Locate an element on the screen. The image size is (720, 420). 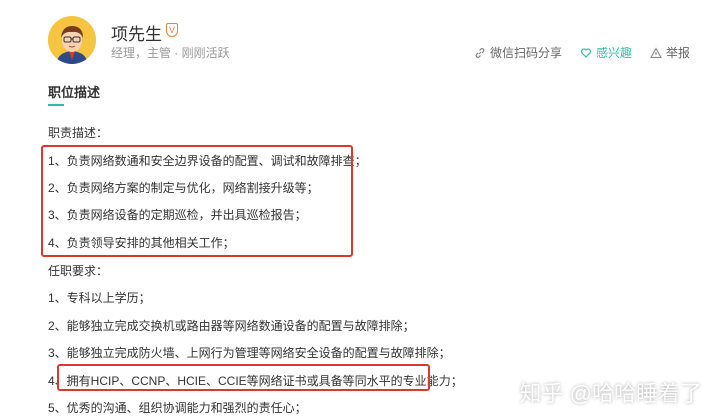
report-button: 举报 is located at coordinates (670, 52).